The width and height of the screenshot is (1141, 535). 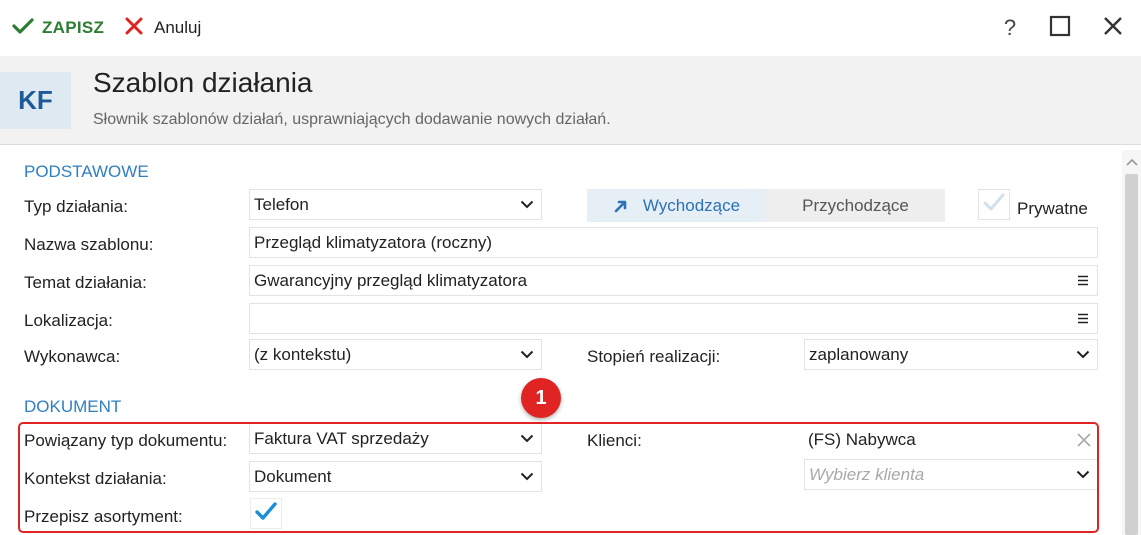 What do you see at coordinates (1131, 162) in the screenshot?
I see `scroll-up-icon` at bounding box center [1131, 162].